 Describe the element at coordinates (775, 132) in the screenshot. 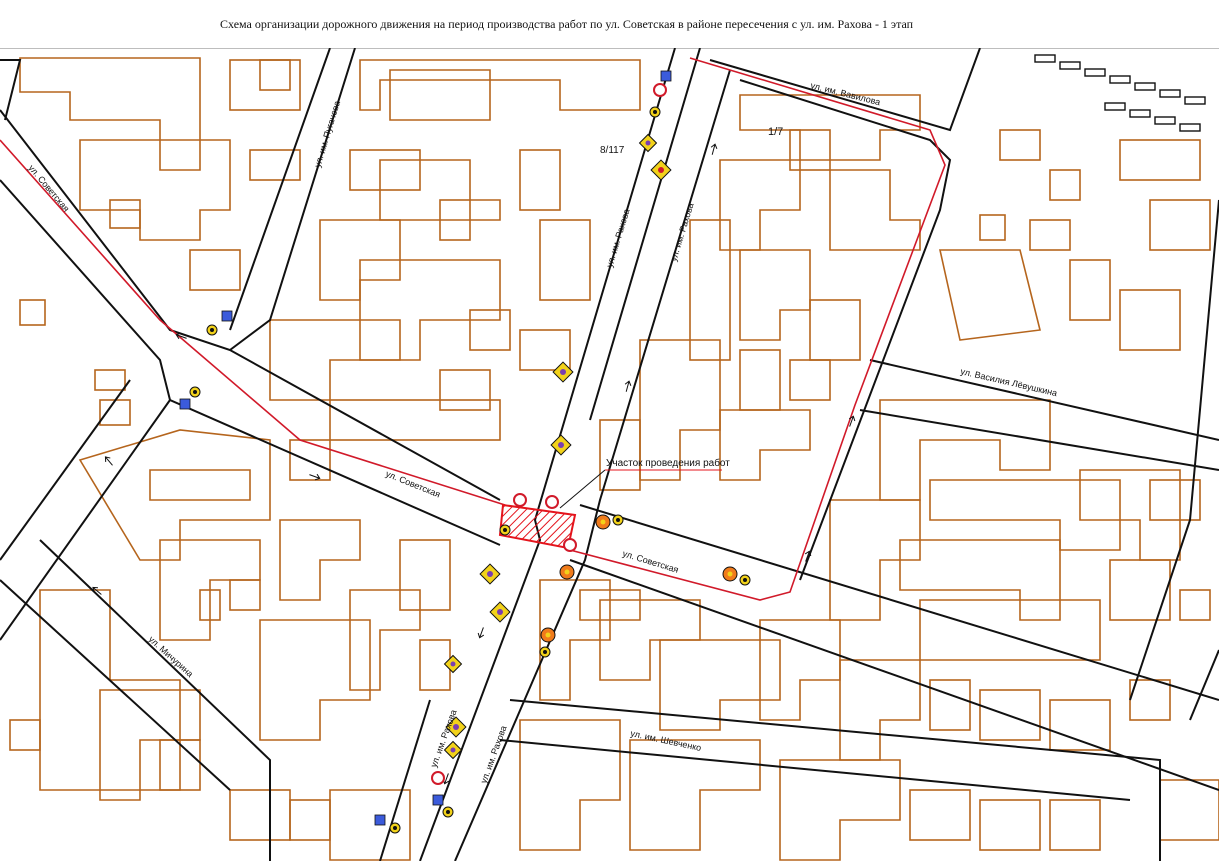

I see `building-number: 1/7` at that location.